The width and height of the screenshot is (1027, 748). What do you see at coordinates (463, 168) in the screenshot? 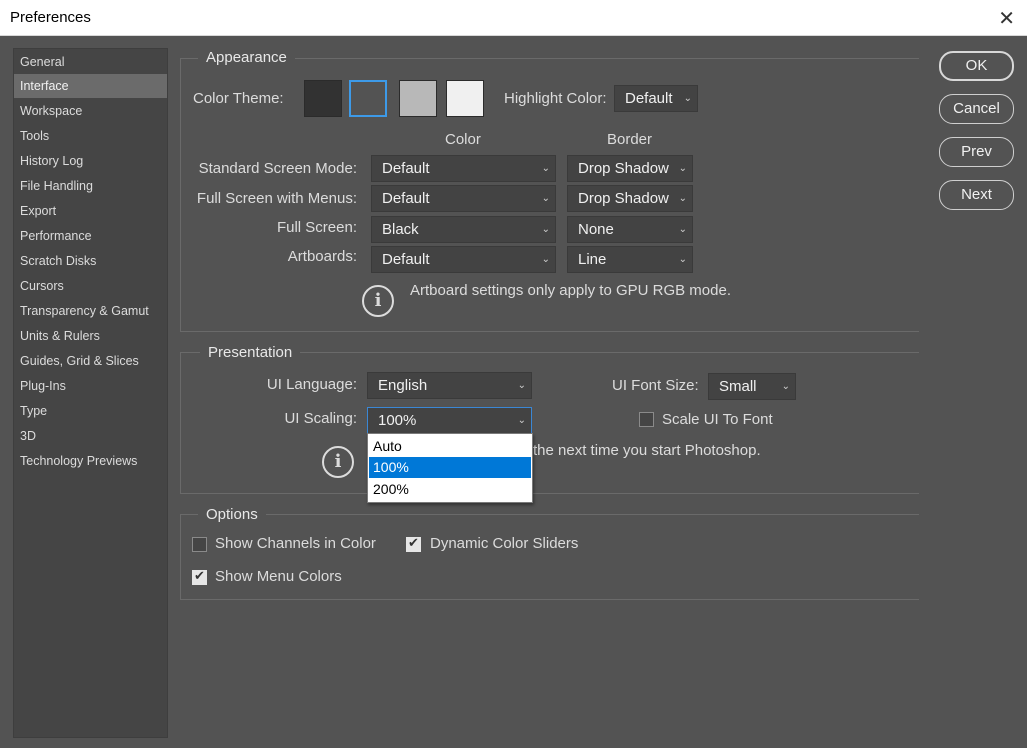
I see `standard-screen-color-select: Default ⌄` at bounding box center [463, 168].